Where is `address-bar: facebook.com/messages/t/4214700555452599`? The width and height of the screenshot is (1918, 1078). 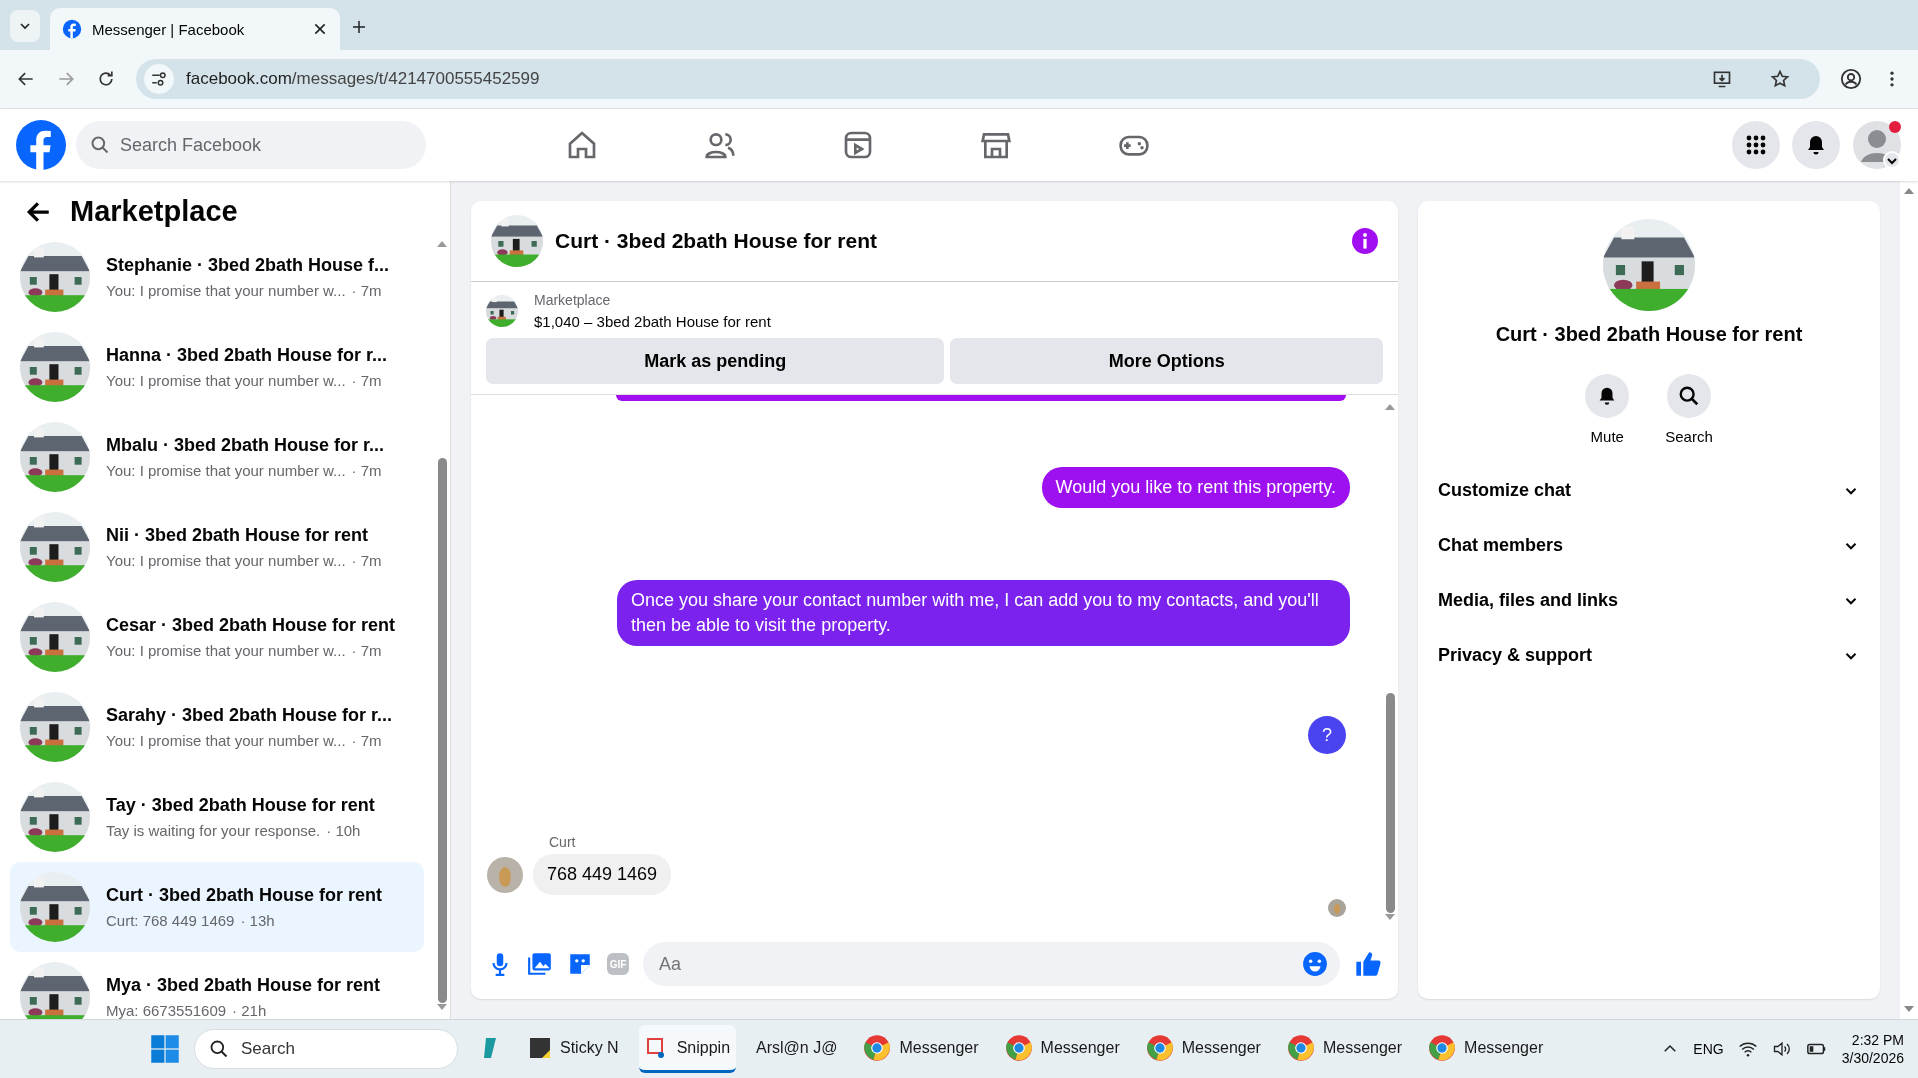 address-bar: facebook.com/messages/t/4214700555452599 is located at coordinates (978, 79).